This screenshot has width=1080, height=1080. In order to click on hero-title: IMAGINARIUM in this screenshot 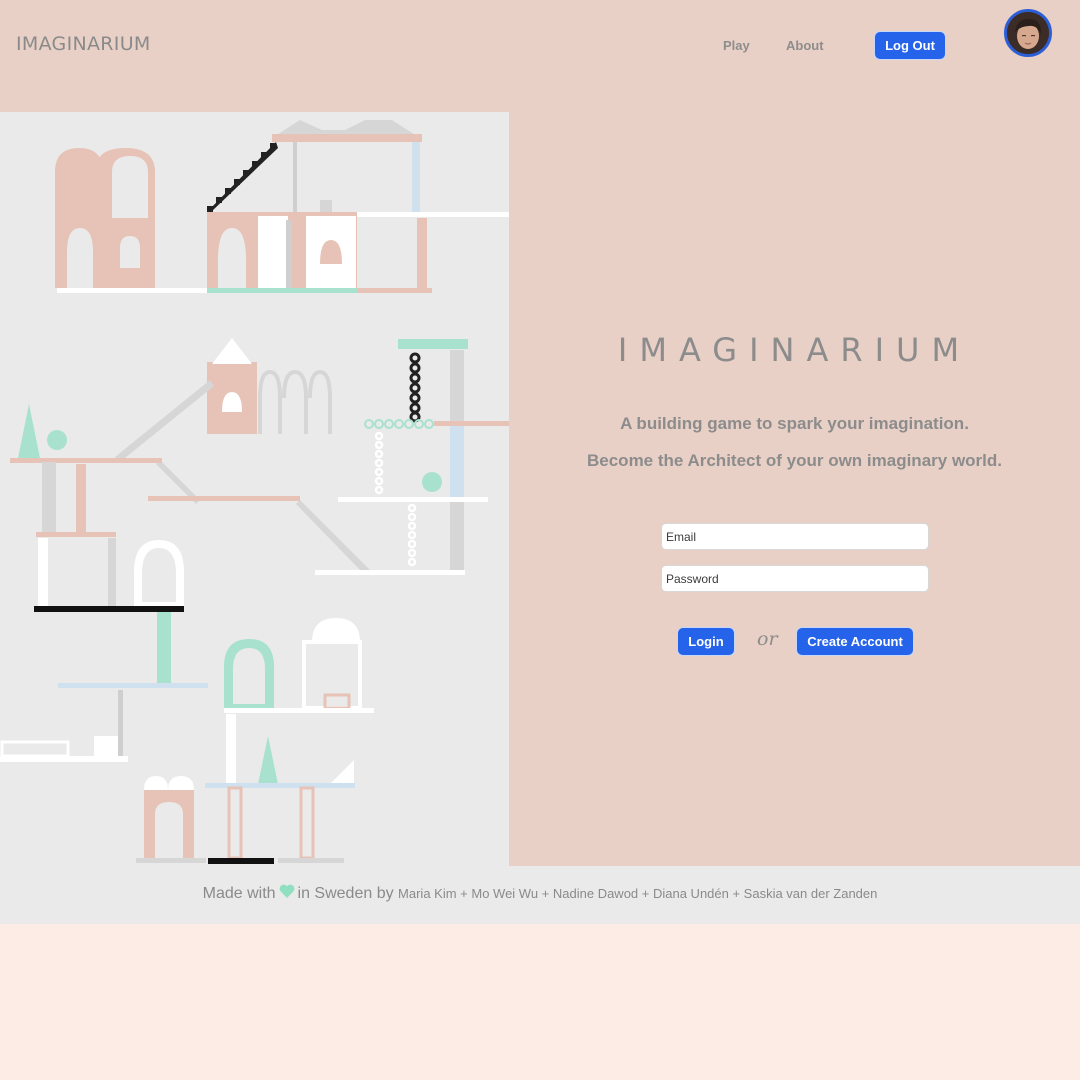, I will do `click(794, 350)`.